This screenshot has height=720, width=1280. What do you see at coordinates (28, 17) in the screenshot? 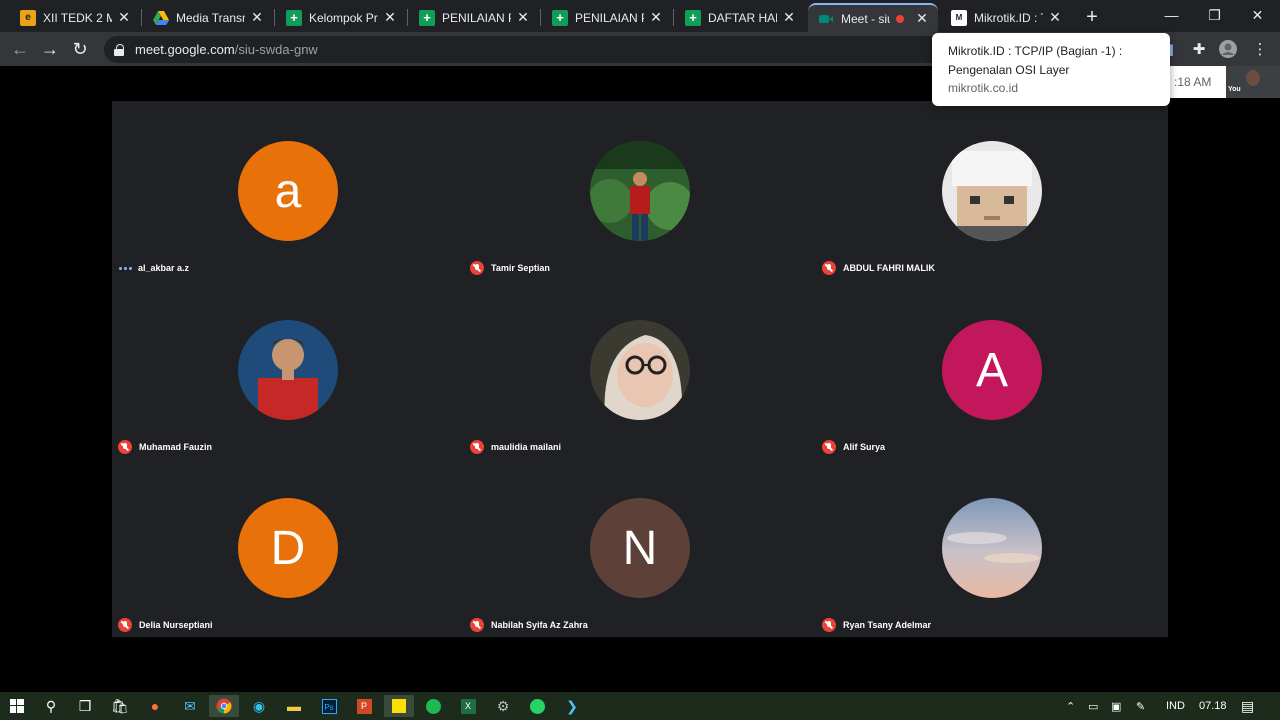
I see `moodle-icon: e` at bounding box center [28, 17].